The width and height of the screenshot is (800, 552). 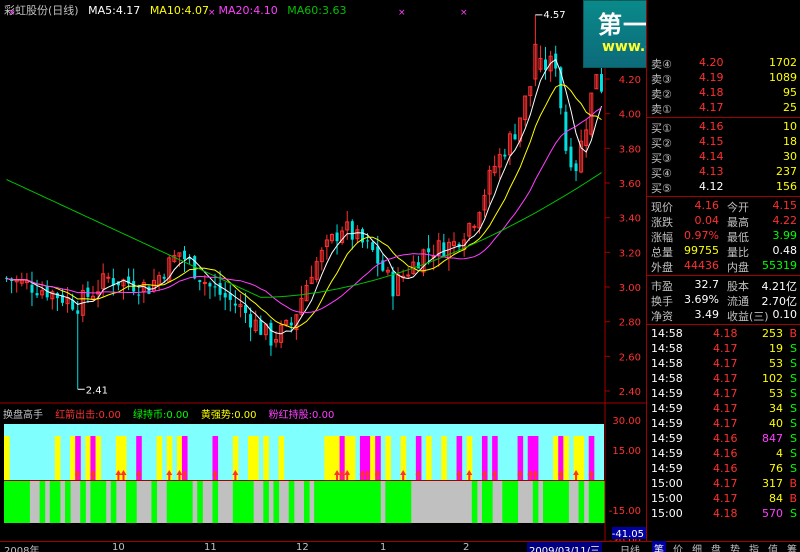 I want to click on quote-value: 0.48, so click(x=785, y=250).